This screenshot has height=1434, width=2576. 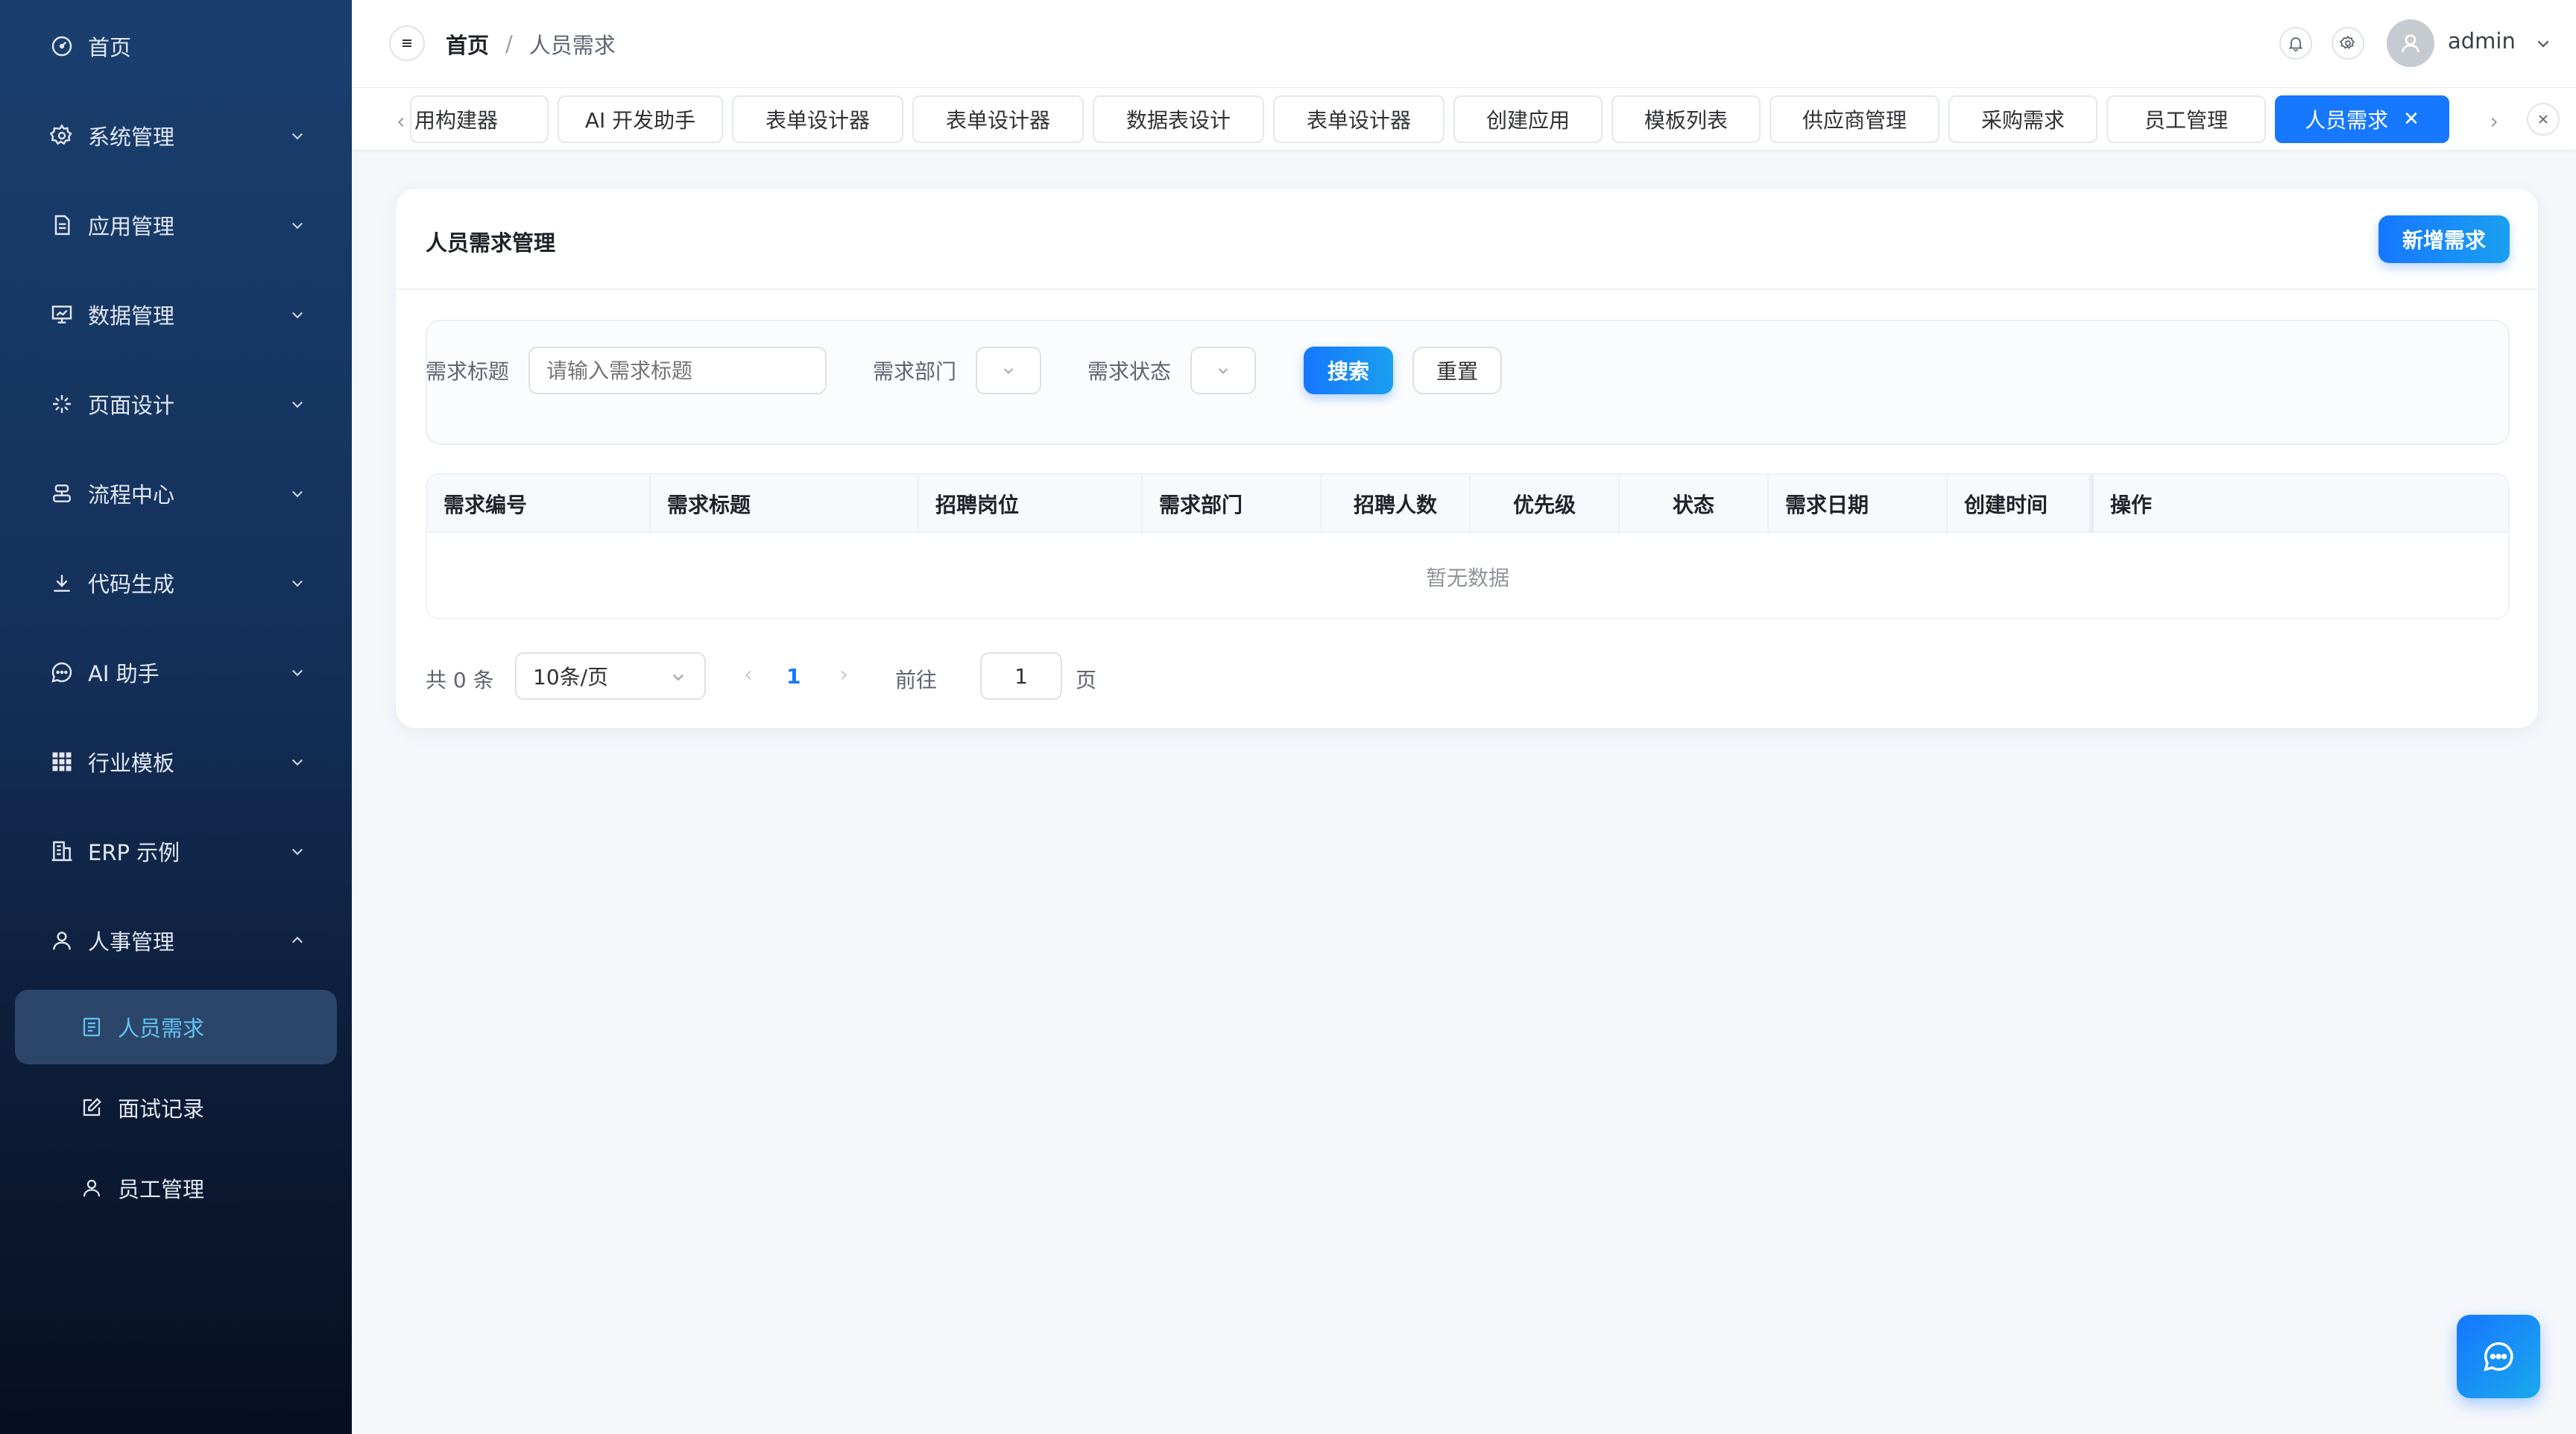 I want to click on tab-purchase-demand: 采购需求, so click(x=2022, y=119).